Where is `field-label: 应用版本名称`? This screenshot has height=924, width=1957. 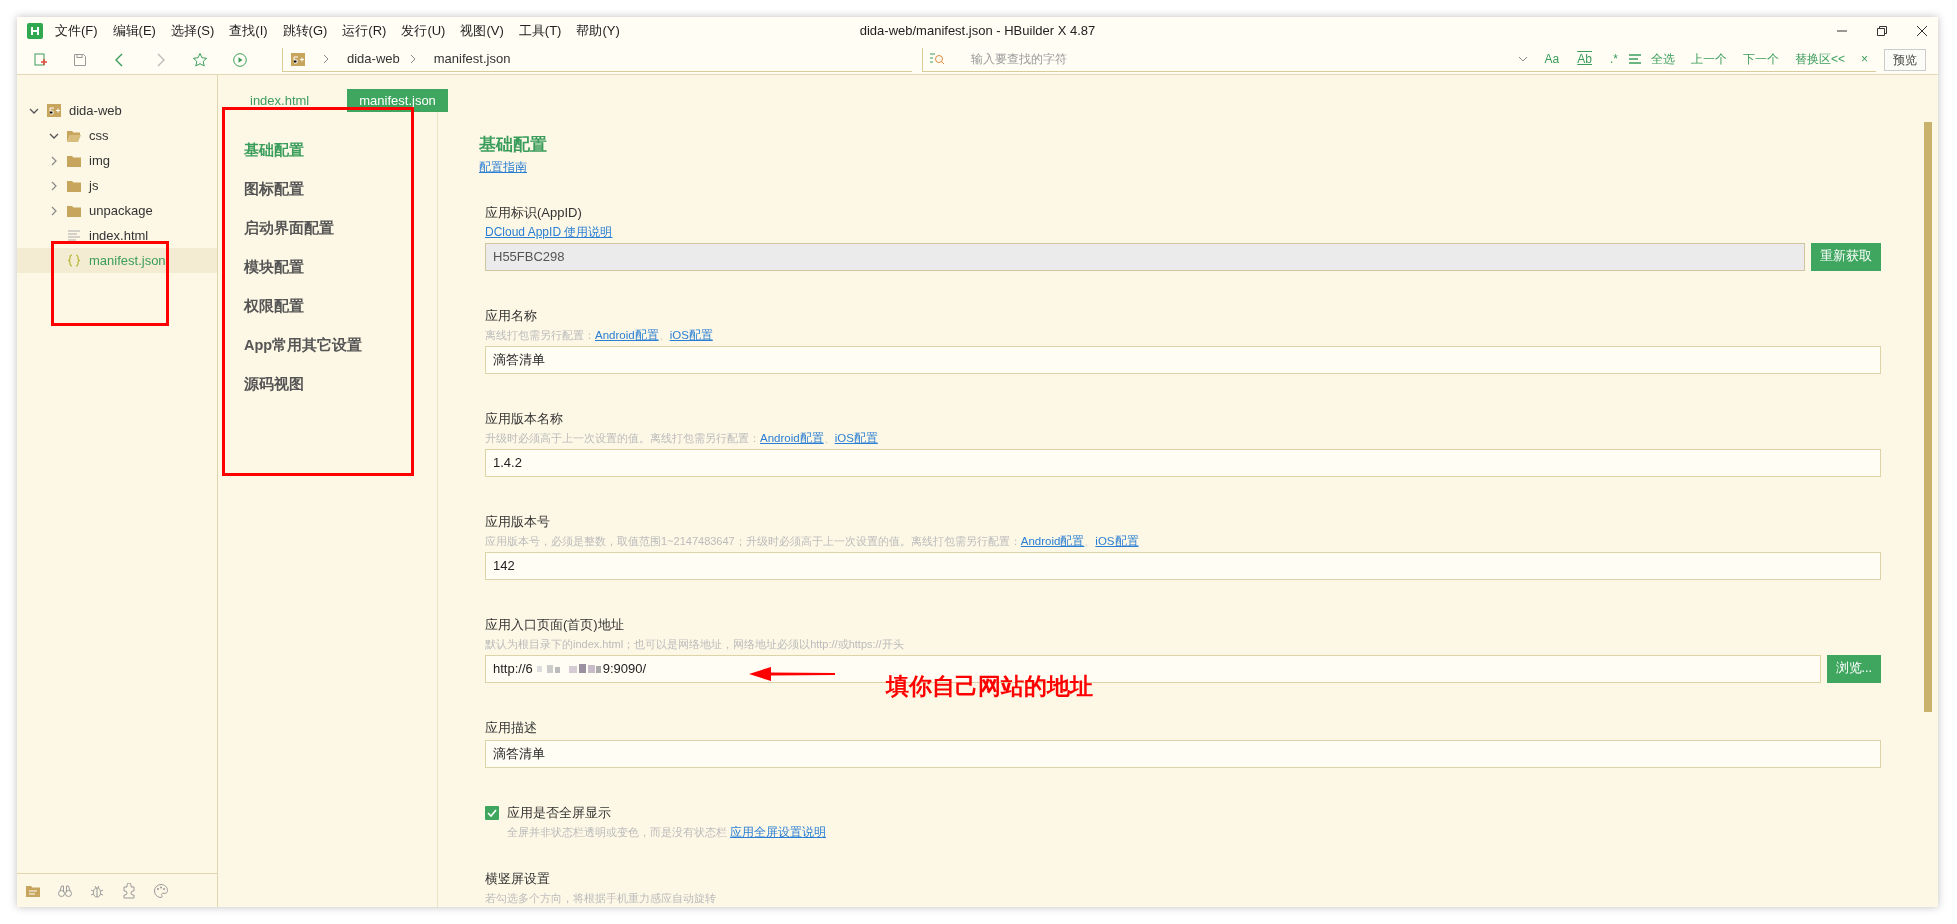 field-label: 应用版本名称 is located at coordinates (524, 418).